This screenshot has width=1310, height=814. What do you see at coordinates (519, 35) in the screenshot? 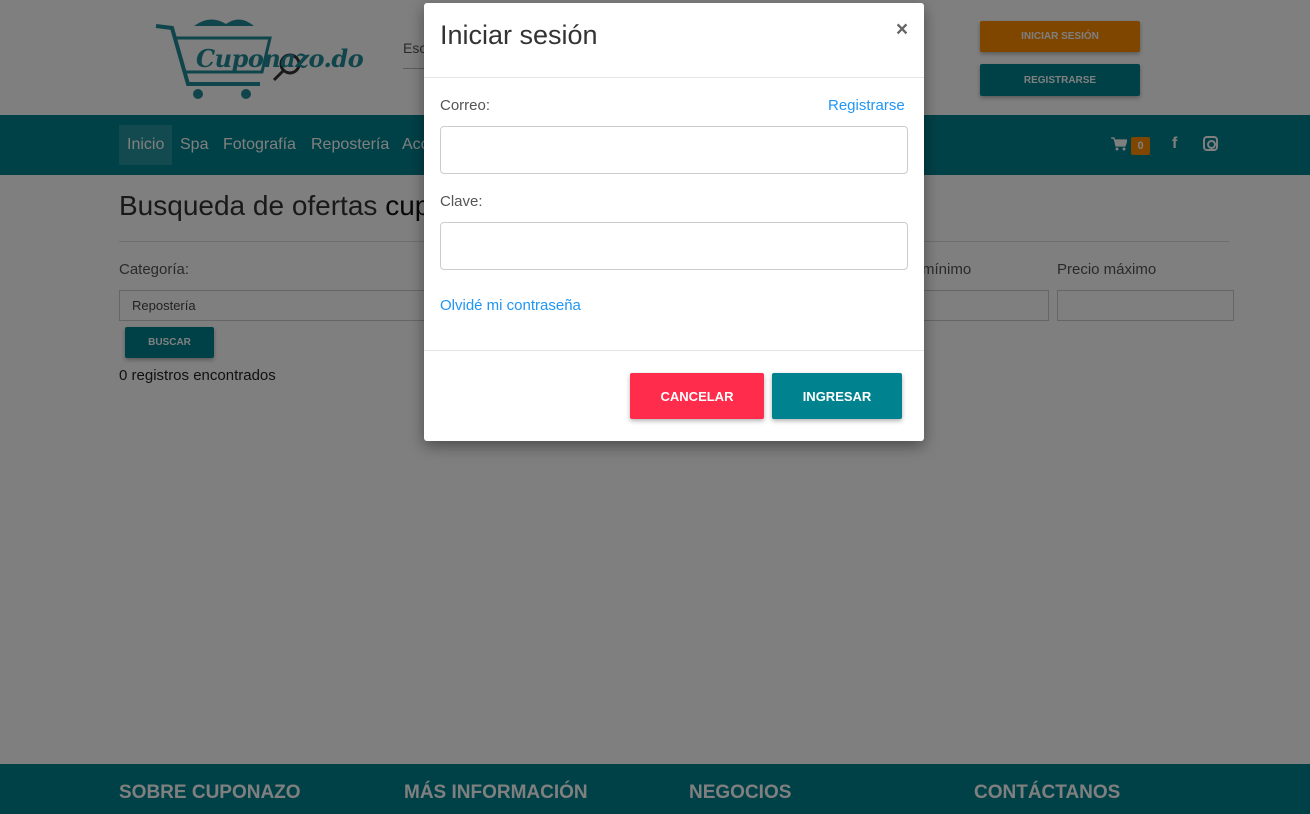
I see `modal-title: Iniciar sesión` at bounding box center [519, 35].